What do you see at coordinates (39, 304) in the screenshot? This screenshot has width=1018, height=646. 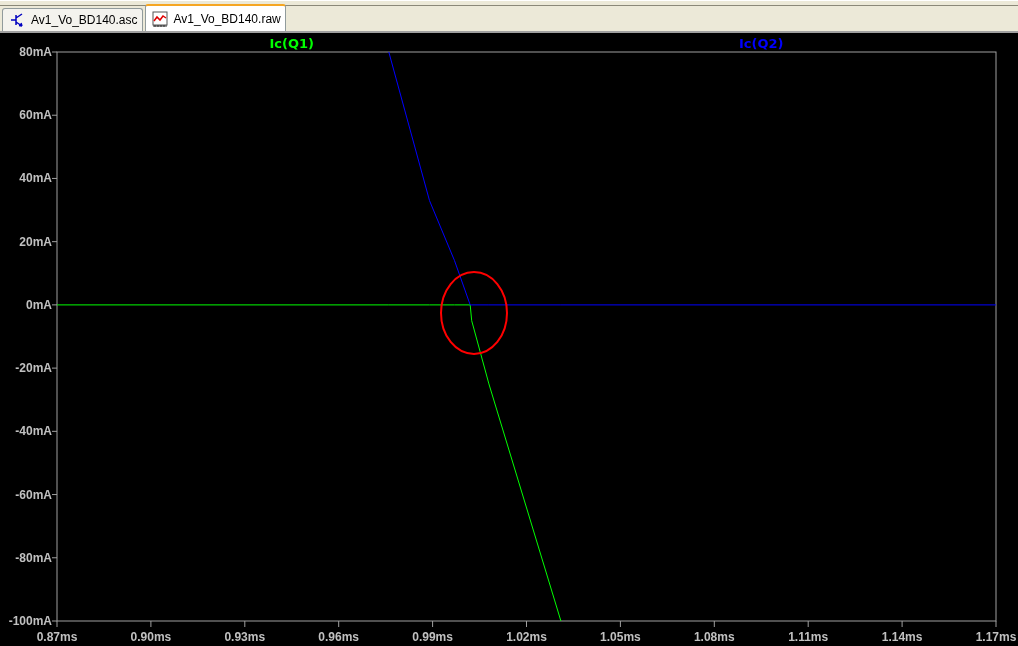 I see `y-tick-label: 0mA` at bounding box center [39, 304].